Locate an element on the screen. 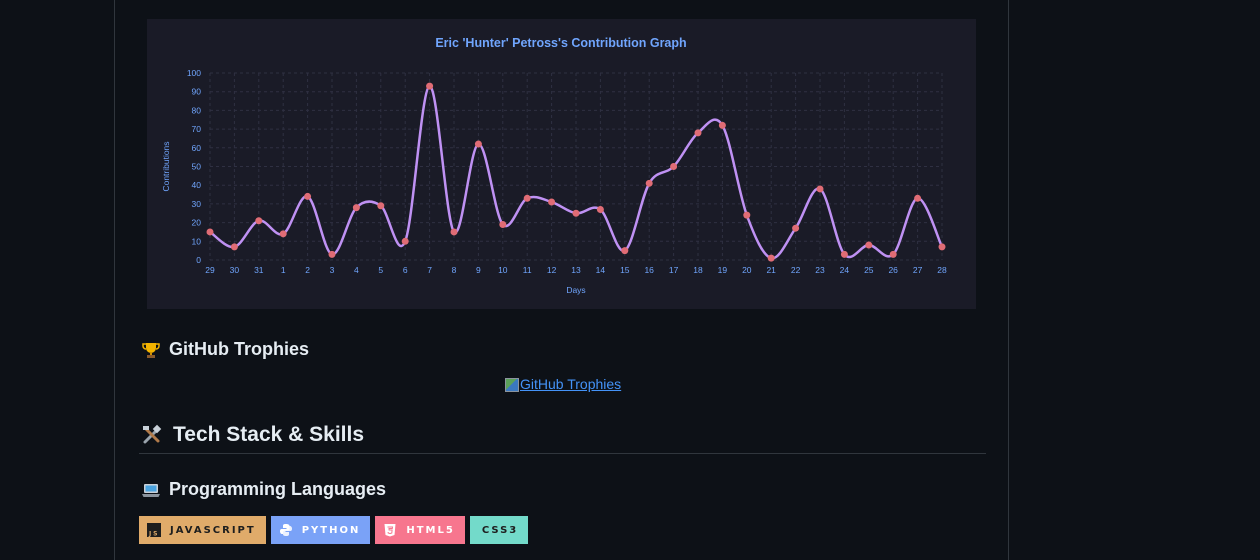 The image size is (1260, 560). trophies-heading-text: GitHub Trophies is located at coordinates (239, 349).